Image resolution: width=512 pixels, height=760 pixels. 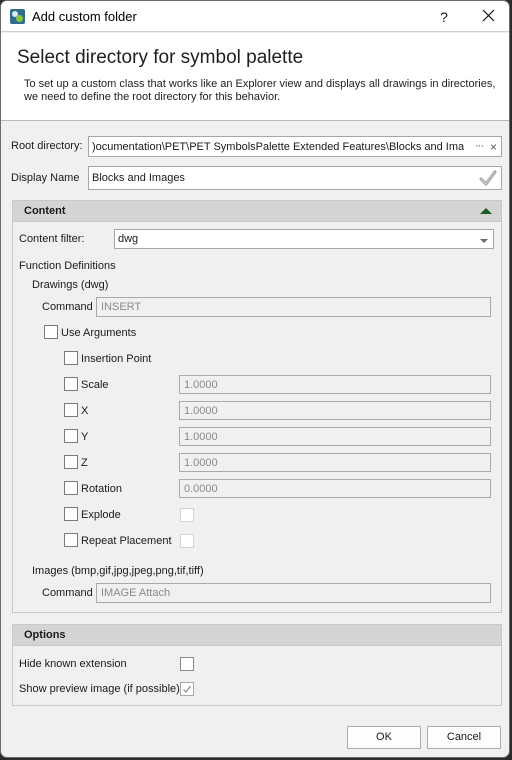 I want to click on z-label: Z, so click(x=84, y=463).